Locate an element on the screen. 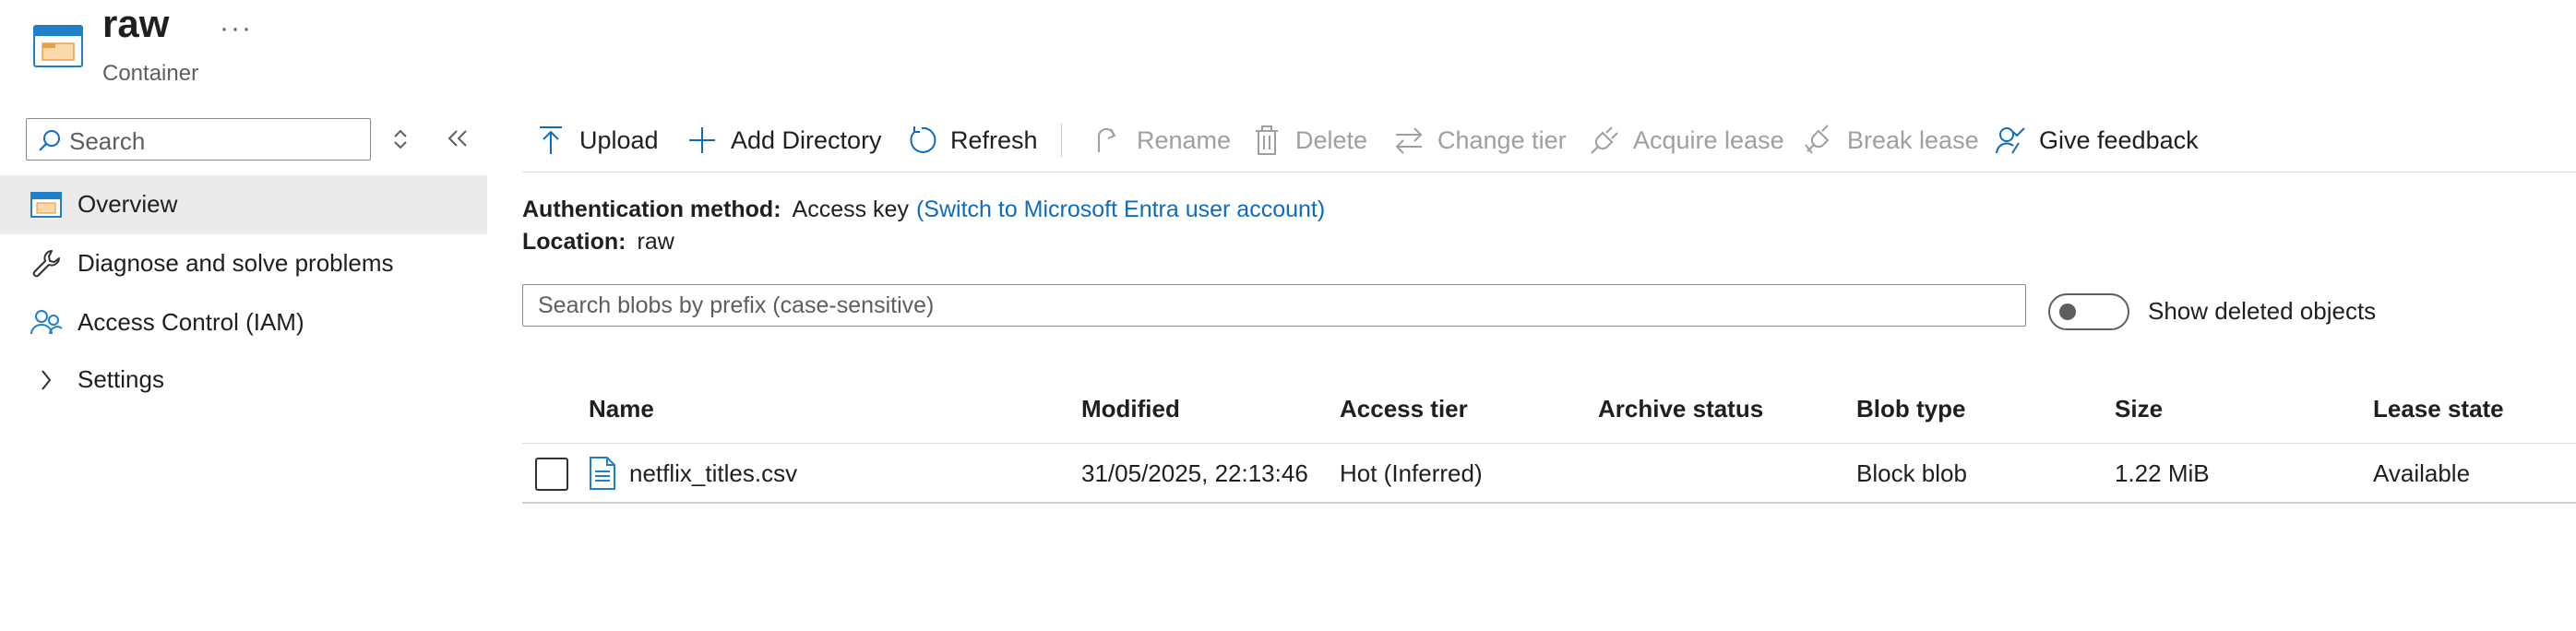 Image resolution: width=2576 pixels, height=631 pixels. delete-button: Delete is located at coordinates (1309, 141).